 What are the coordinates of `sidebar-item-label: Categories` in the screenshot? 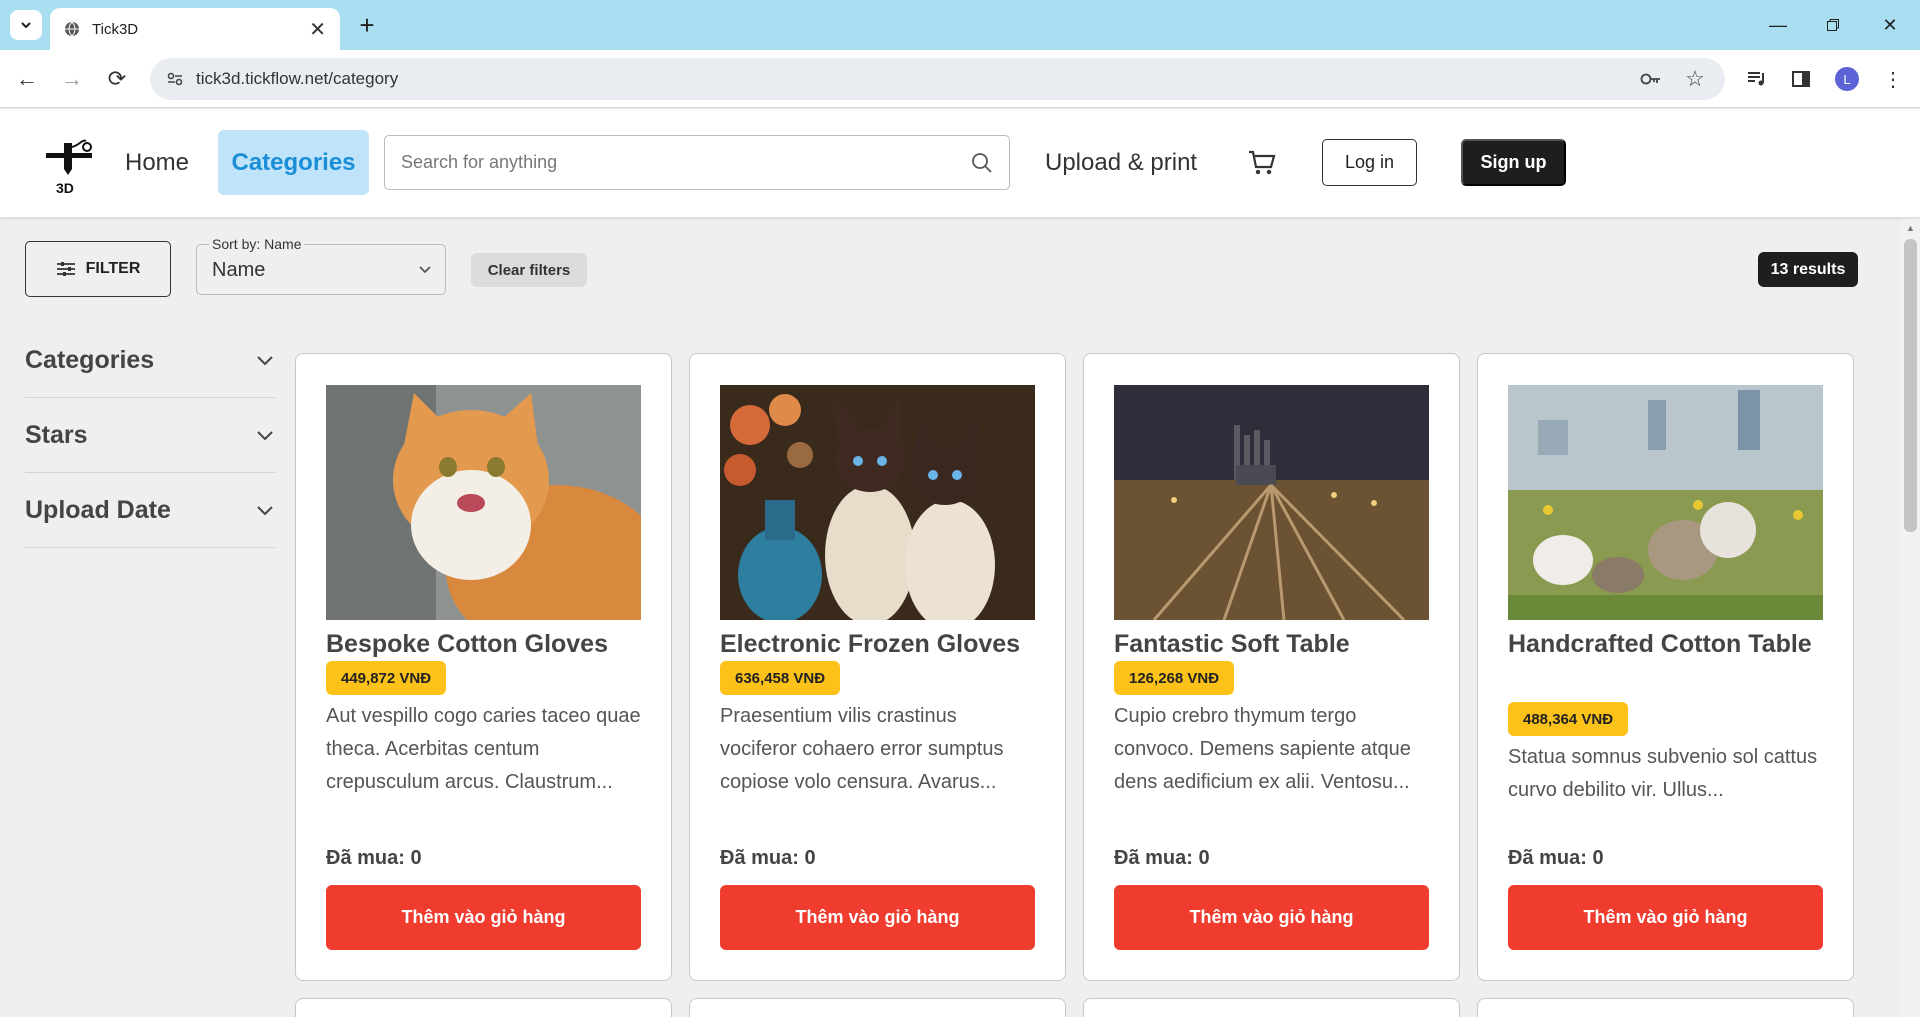 It's located at (90, 359).